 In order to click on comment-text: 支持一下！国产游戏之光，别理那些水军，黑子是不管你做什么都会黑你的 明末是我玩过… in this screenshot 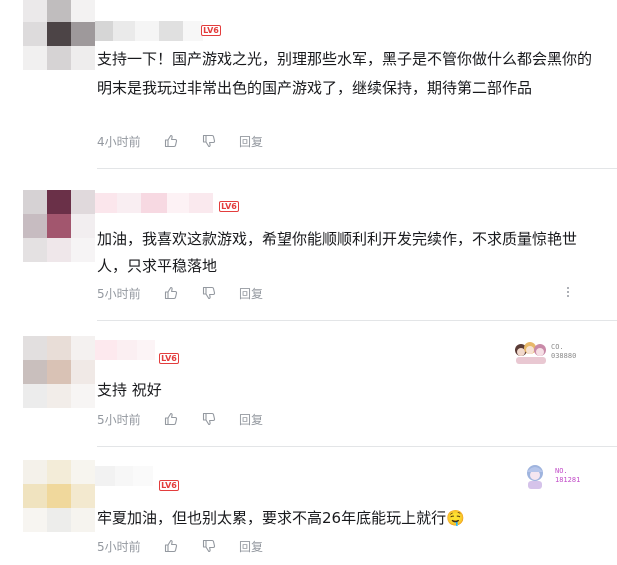, I will do `click(349, 74)`.